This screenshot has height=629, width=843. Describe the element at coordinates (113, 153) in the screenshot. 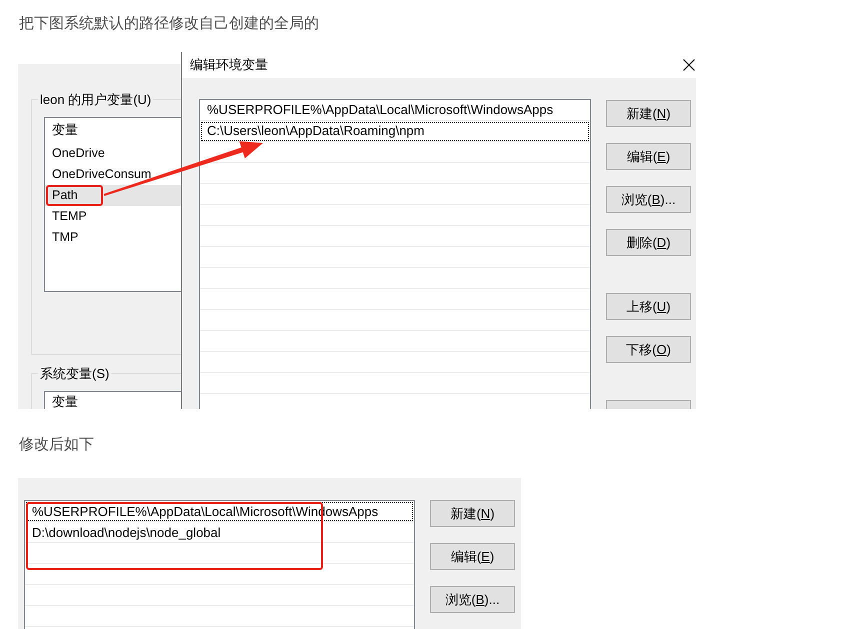

I see `list-item: OneDrive` at that location.